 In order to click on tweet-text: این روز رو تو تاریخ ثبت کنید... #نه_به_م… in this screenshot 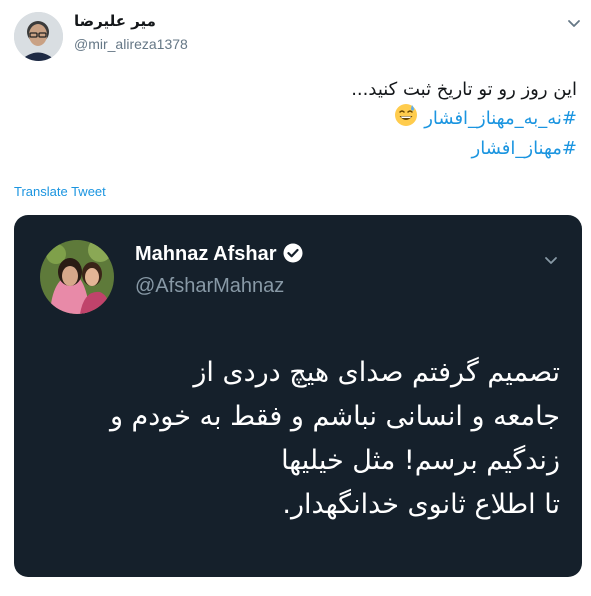, I will do `click(307, 119)`.